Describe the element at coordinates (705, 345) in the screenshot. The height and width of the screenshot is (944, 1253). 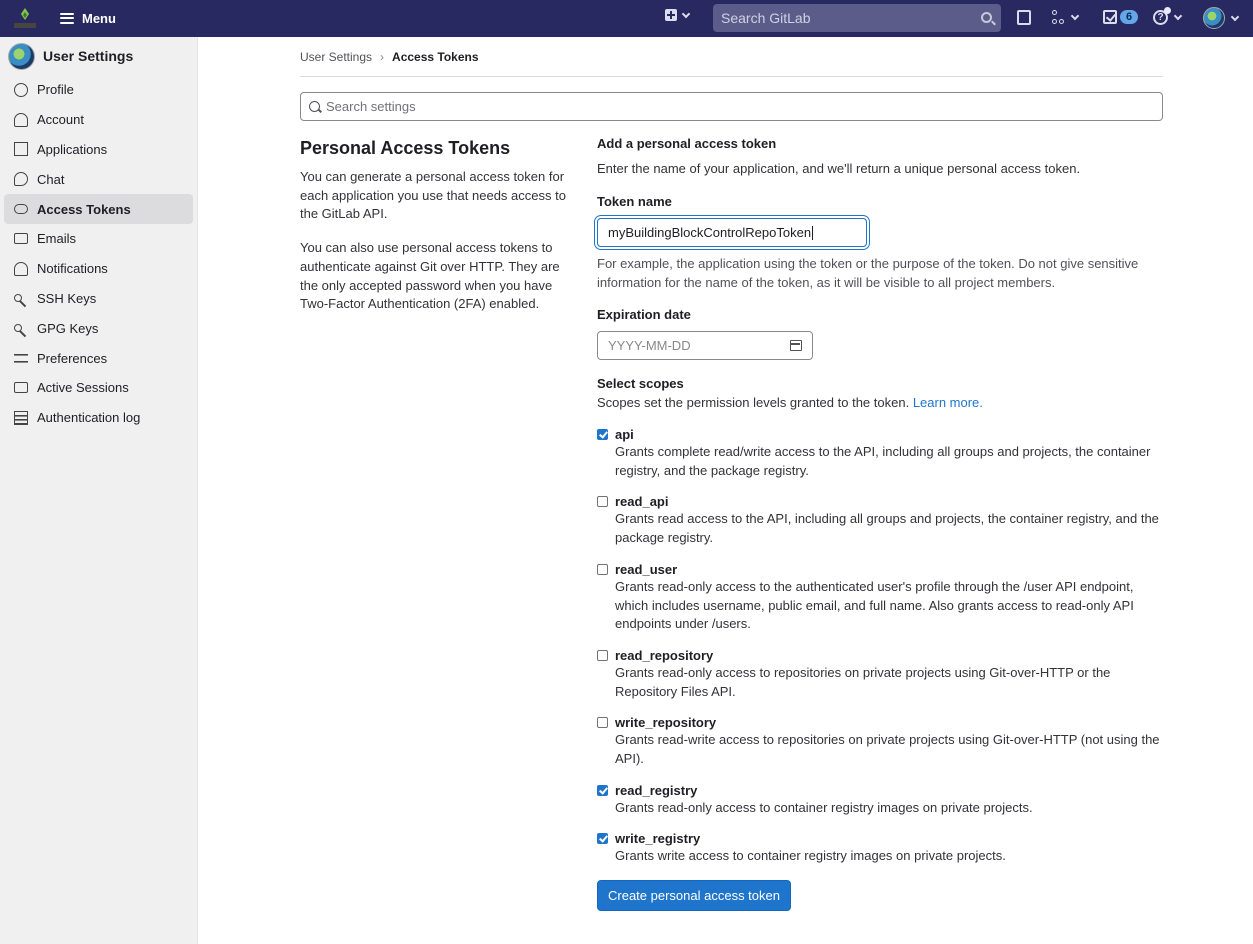
I see `expiration-date-input: YYYY-MM-DD` at that location.